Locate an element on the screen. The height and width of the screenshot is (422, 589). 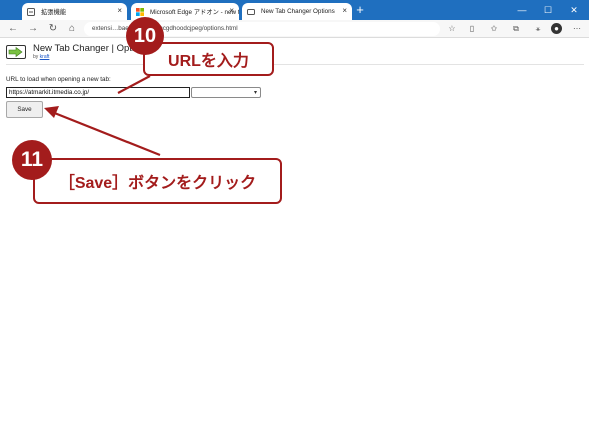
step11-callout: ［Save］ボタンをクリック is located at coordinates (157, 181).